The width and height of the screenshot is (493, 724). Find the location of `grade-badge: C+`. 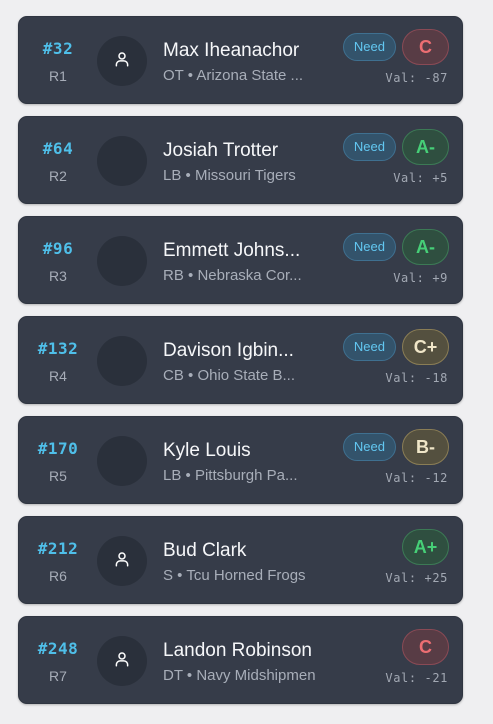

grade-badge: C+ is located at coordinates (425, 347).